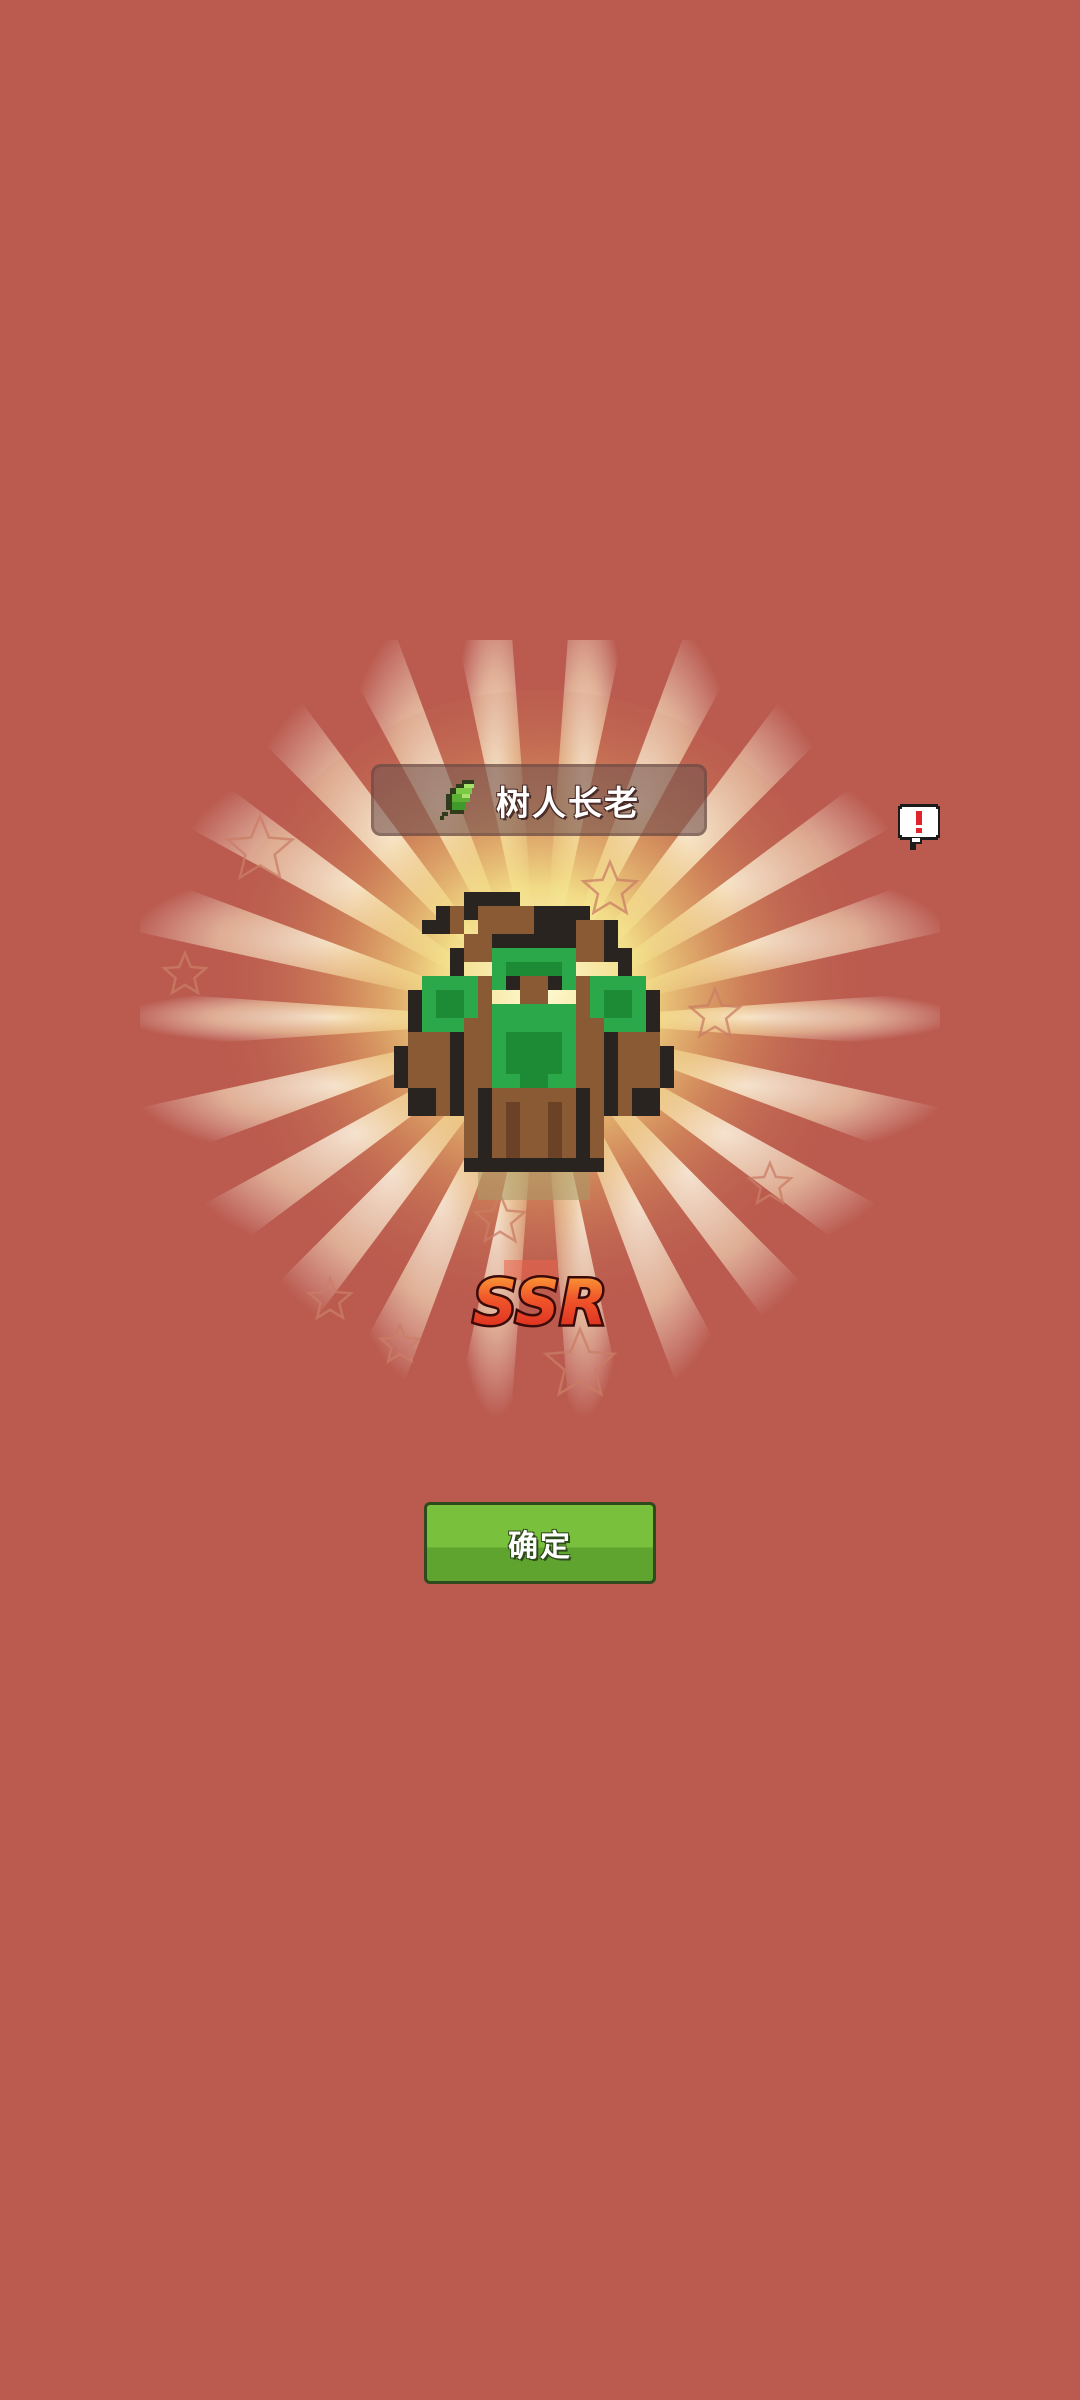 The height and width of the screenshot is (2400, 1080). What do you see at coordinates (185, 972) in the screenshot?
I see `star-icon` at bounding box center [185, 972].